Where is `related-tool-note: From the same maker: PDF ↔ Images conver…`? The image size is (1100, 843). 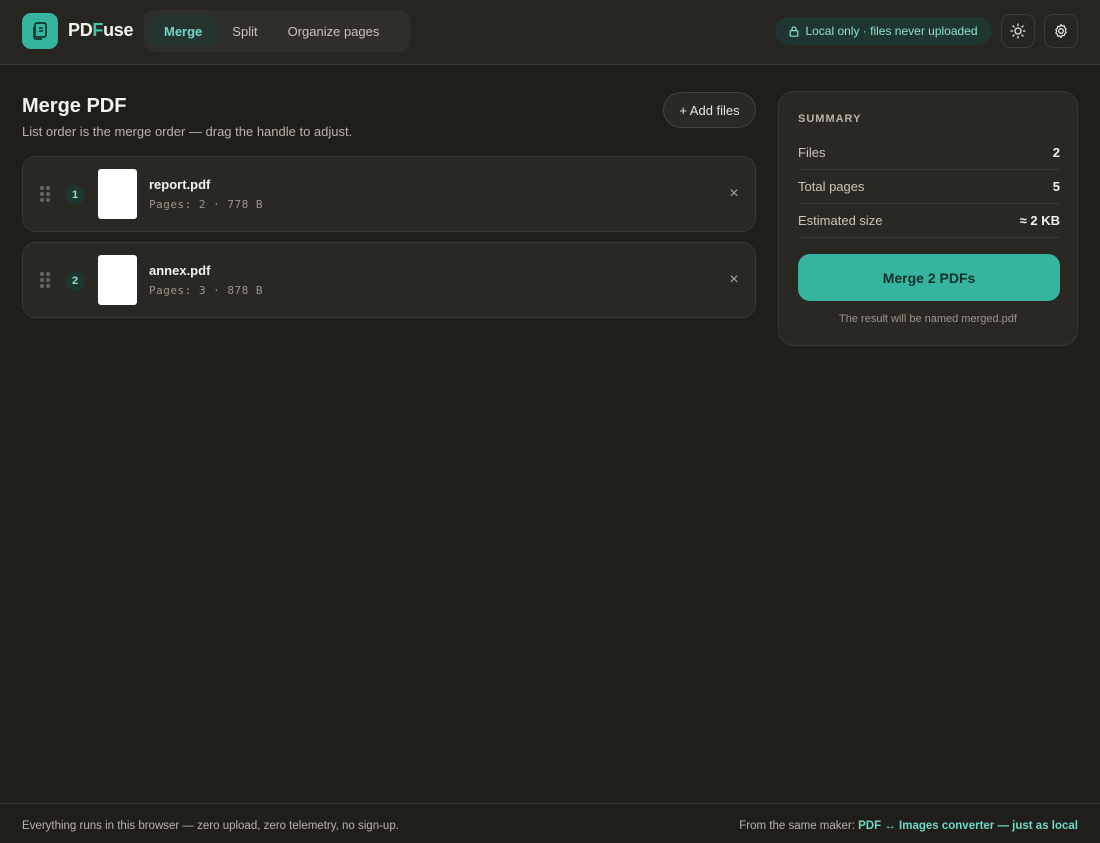 related-tool-note: From the same maker: PDF ↔ Images conver… is located at coordinates (908, 826).